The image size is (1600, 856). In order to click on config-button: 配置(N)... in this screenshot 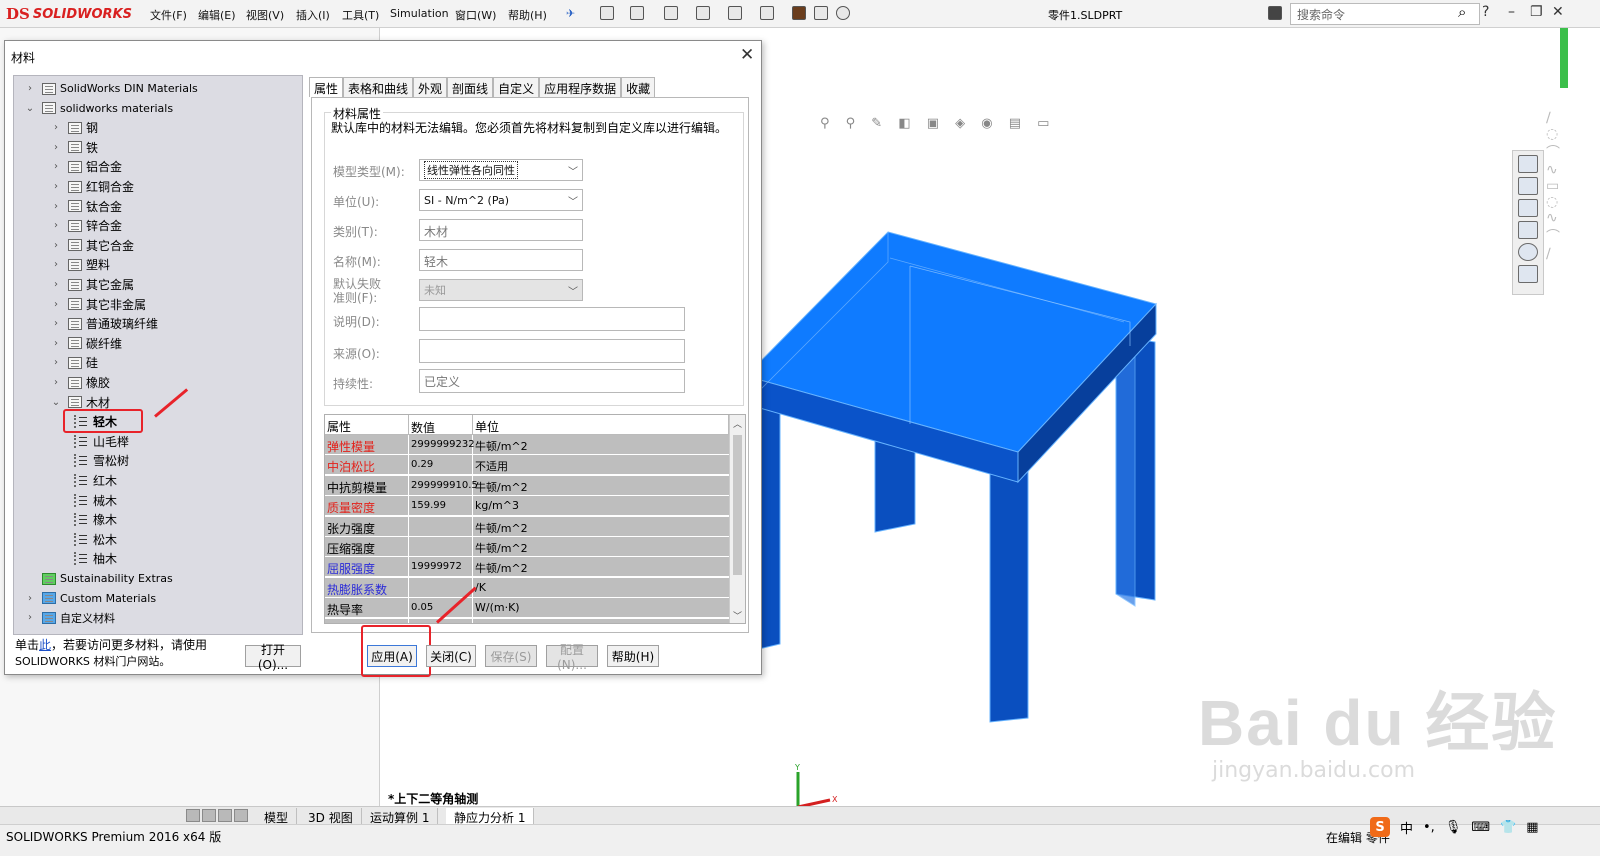, I will do `click(572, 657)`.